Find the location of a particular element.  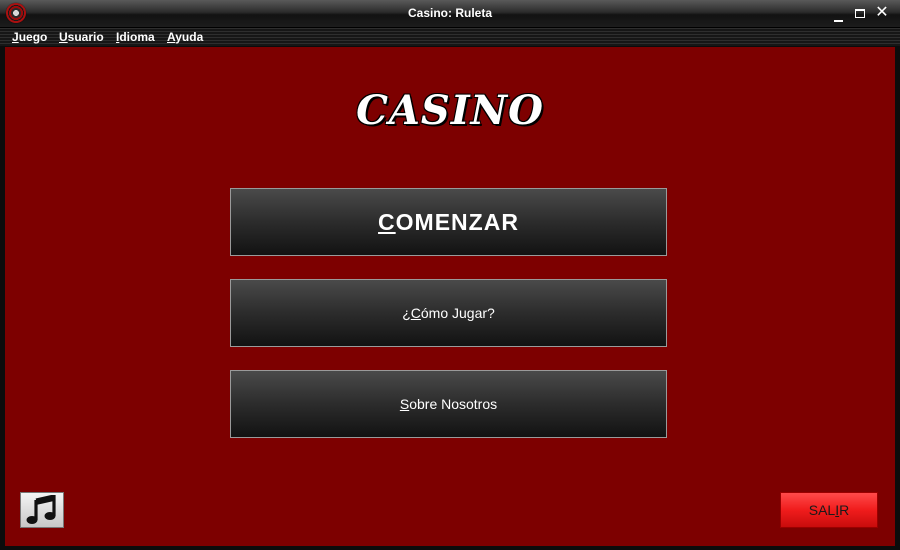

title-bar: Casino: Ruleta ✕ is located at coordinates (450, 14).